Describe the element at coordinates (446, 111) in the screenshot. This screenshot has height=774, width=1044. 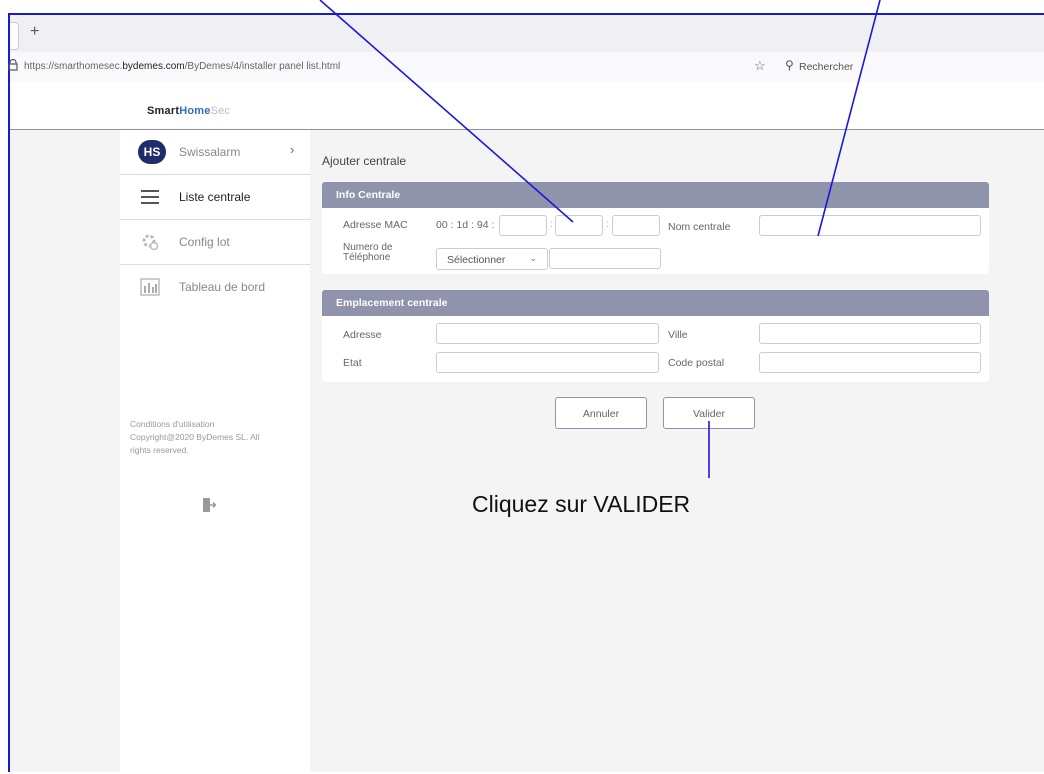
I see `annotation-arrow-mac` at that location.